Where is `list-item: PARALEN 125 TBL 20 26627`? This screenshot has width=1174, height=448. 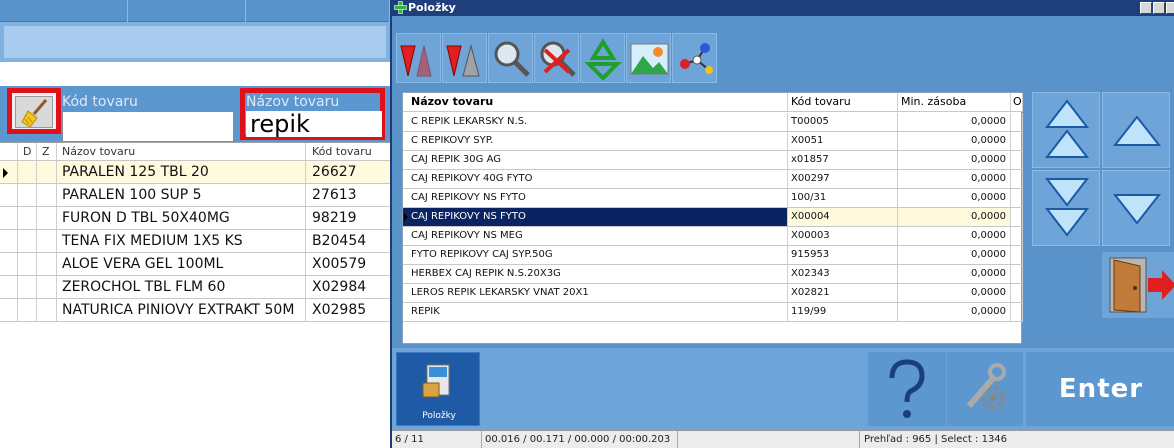 list-item: PARALEN 125 TBL 20 26627 is located at coordinates (195, 172).